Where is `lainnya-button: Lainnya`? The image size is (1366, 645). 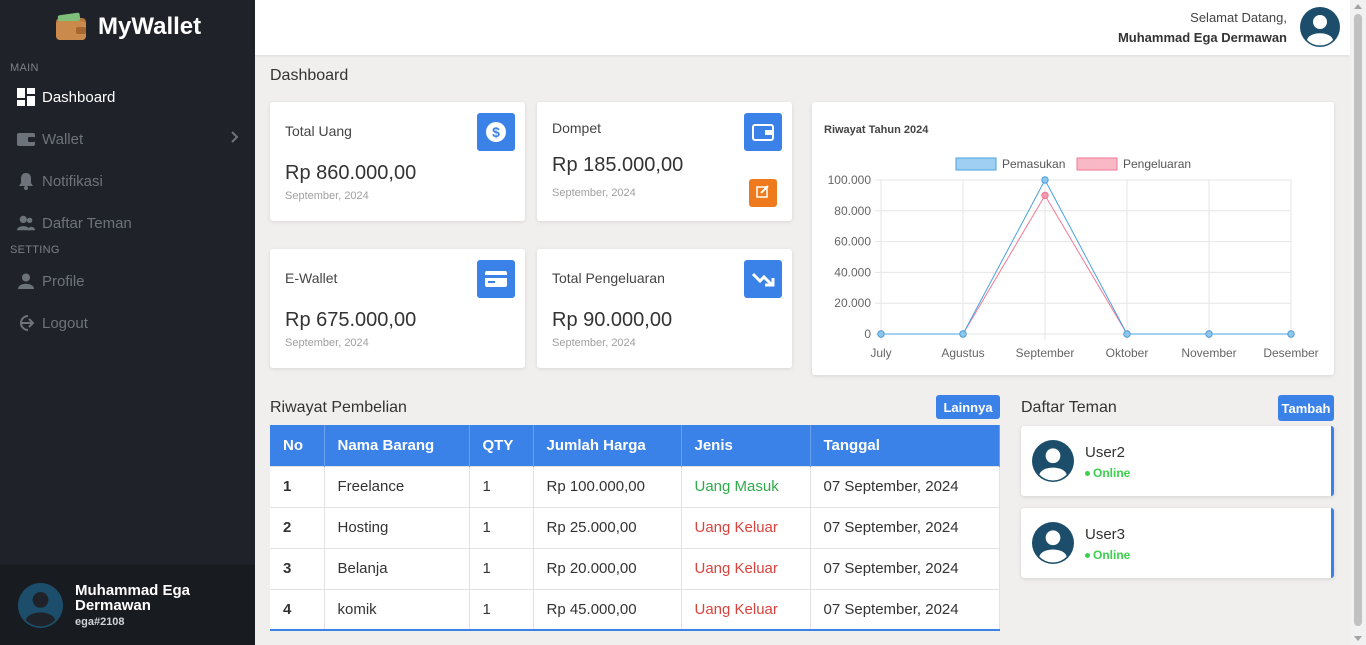
lainnya-button: Lainnya is located at coordinates (968, 407).